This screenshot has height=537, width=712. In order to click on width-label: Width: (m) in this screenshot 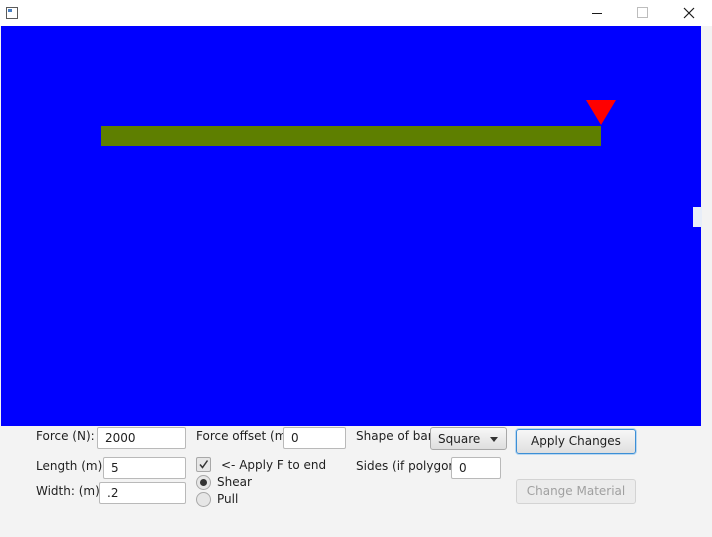, I will do `click(68, 491)`.